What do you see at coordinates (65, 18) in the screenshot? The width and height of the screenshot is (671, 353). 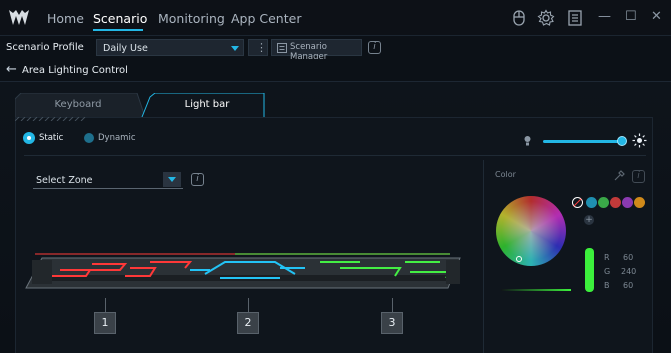 I see `nav-home: Home` at bounding box center [65, 18].